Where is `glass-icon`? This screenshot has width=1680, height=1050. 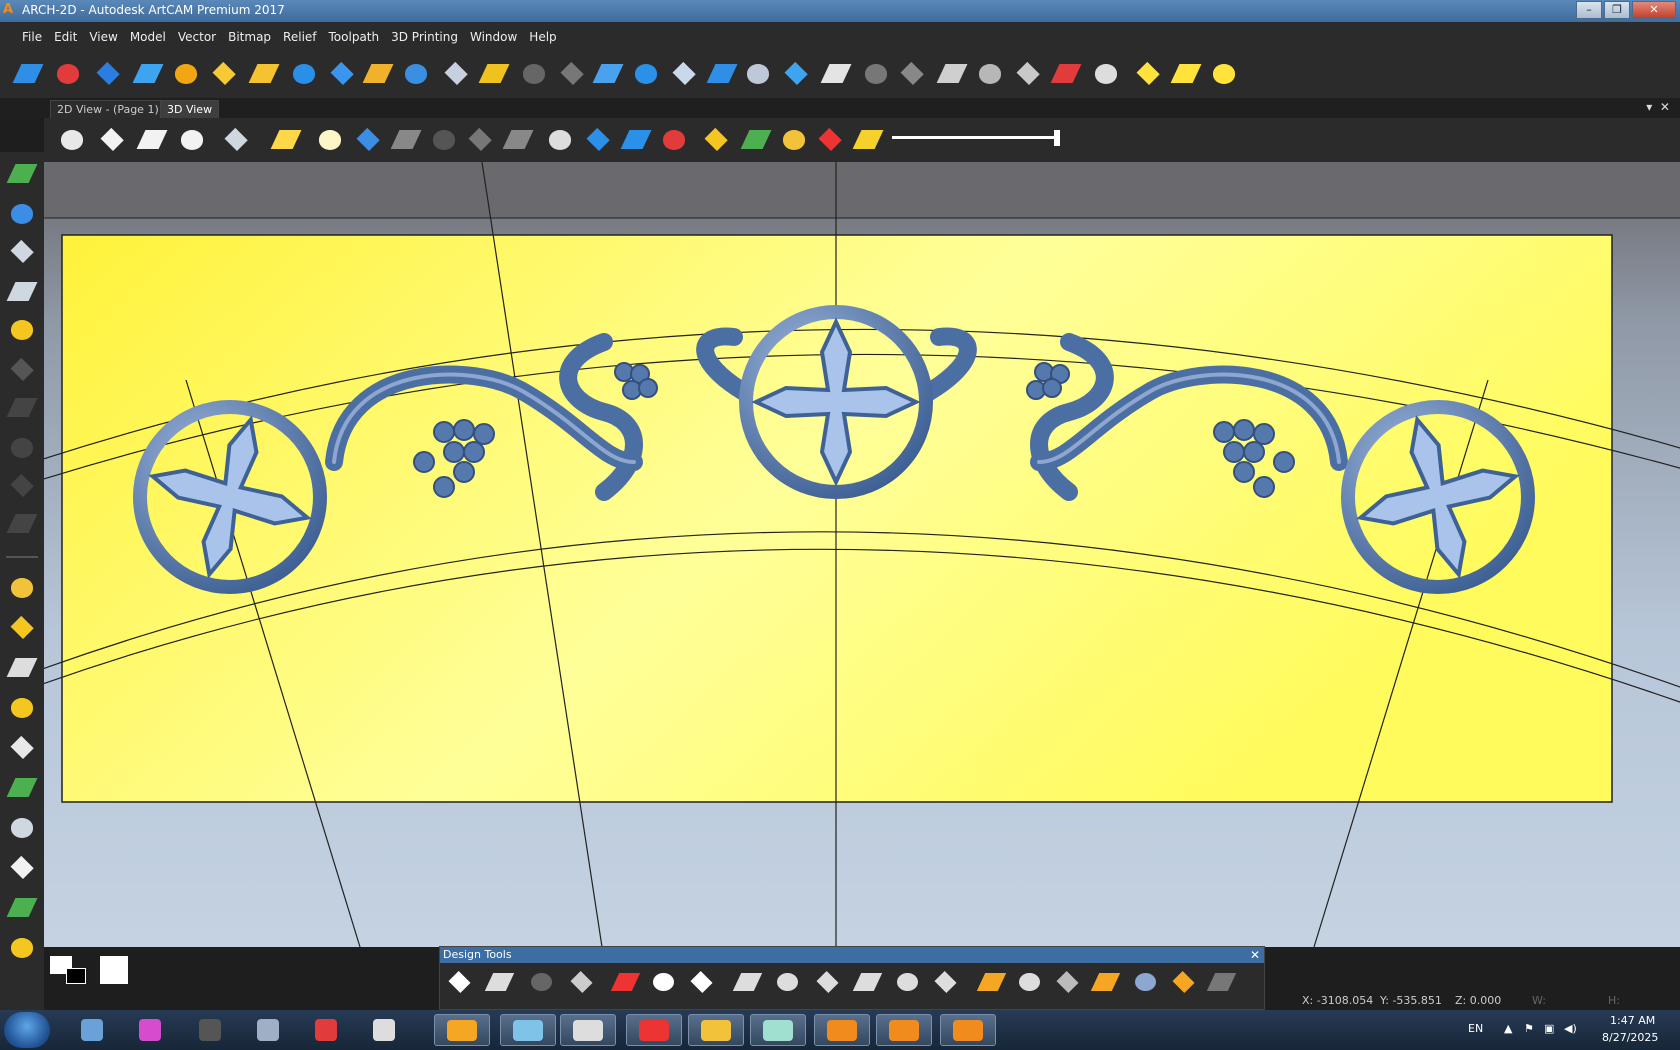
glass-icon is located at coordinates (778, 1030).